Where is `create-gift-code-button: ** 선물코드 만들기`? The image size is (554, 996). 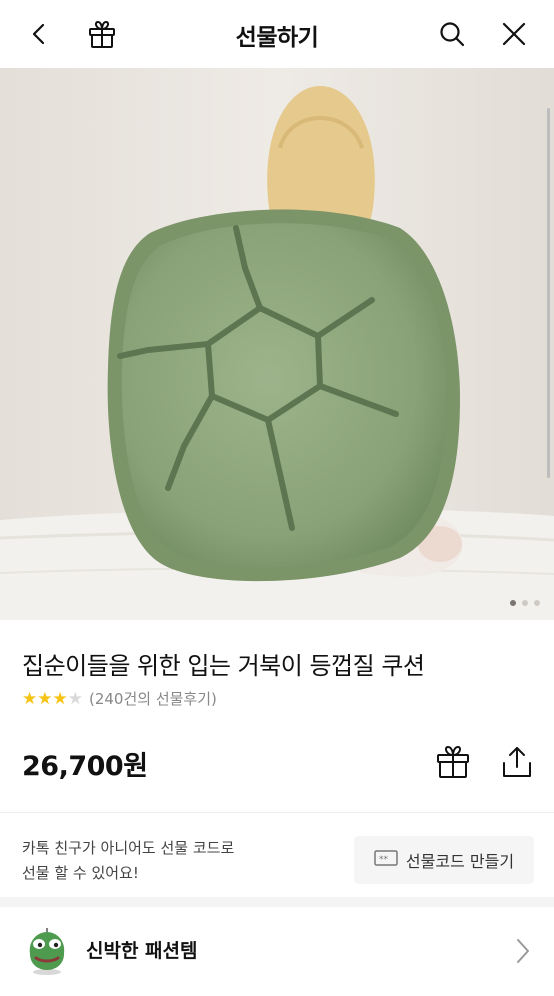
create-gift-code-button: ** 선물코드 만들기 is located at coordinates (444, 860).